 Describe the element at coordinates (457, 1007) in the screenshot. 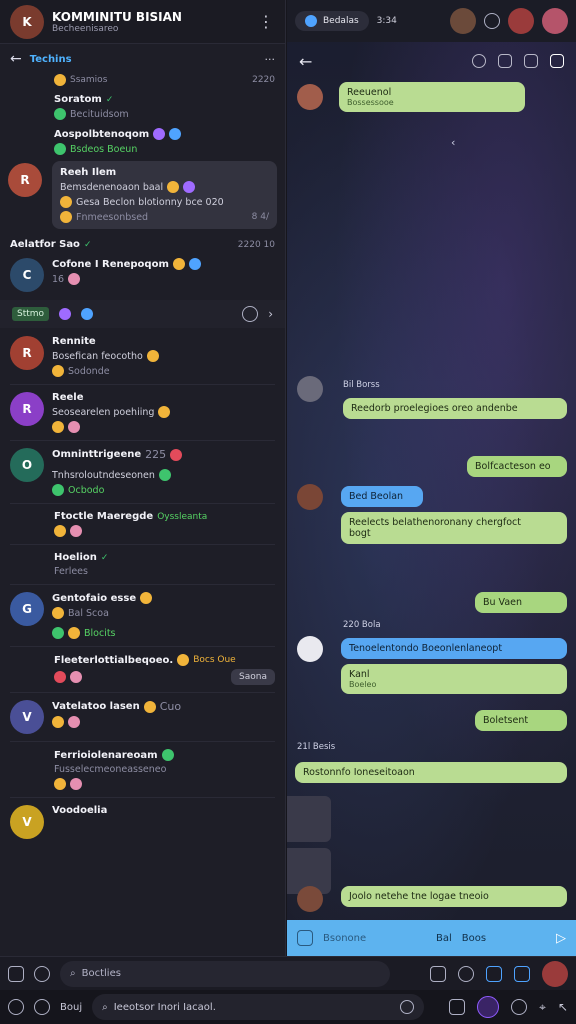

I see `screen-icon` at that location.